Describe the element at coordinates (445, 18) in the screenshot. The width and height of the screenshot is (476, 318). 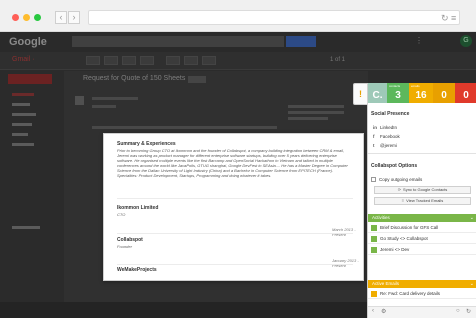
I see `reload-icon: ↻` at that location.